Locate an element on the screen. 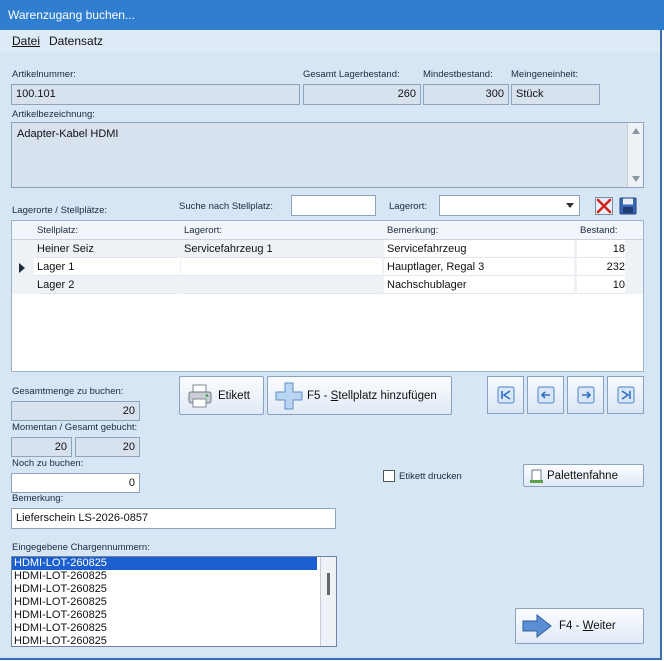 The width and height of the screenshot is (664, 661). delete-icon is located at coordinates (604, 206).